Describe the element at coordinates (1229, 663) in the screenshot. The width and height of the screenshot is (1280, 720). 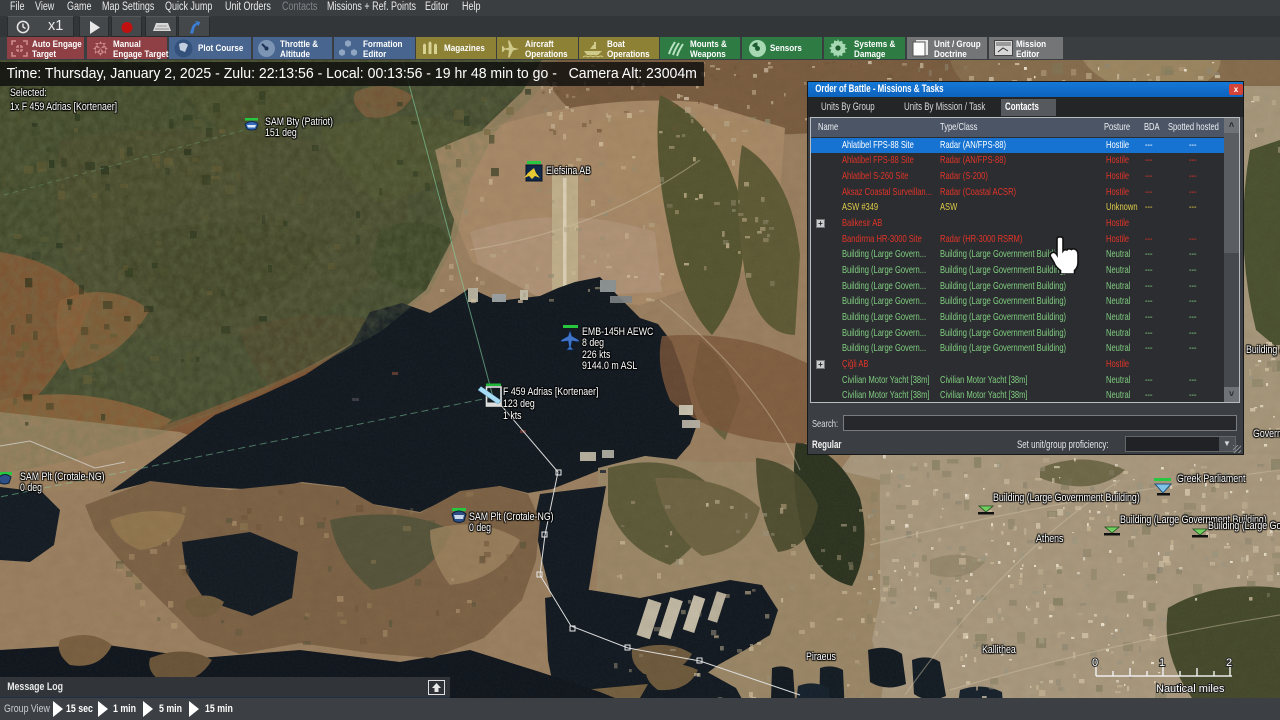
I see `svg-text: 2` at that location.